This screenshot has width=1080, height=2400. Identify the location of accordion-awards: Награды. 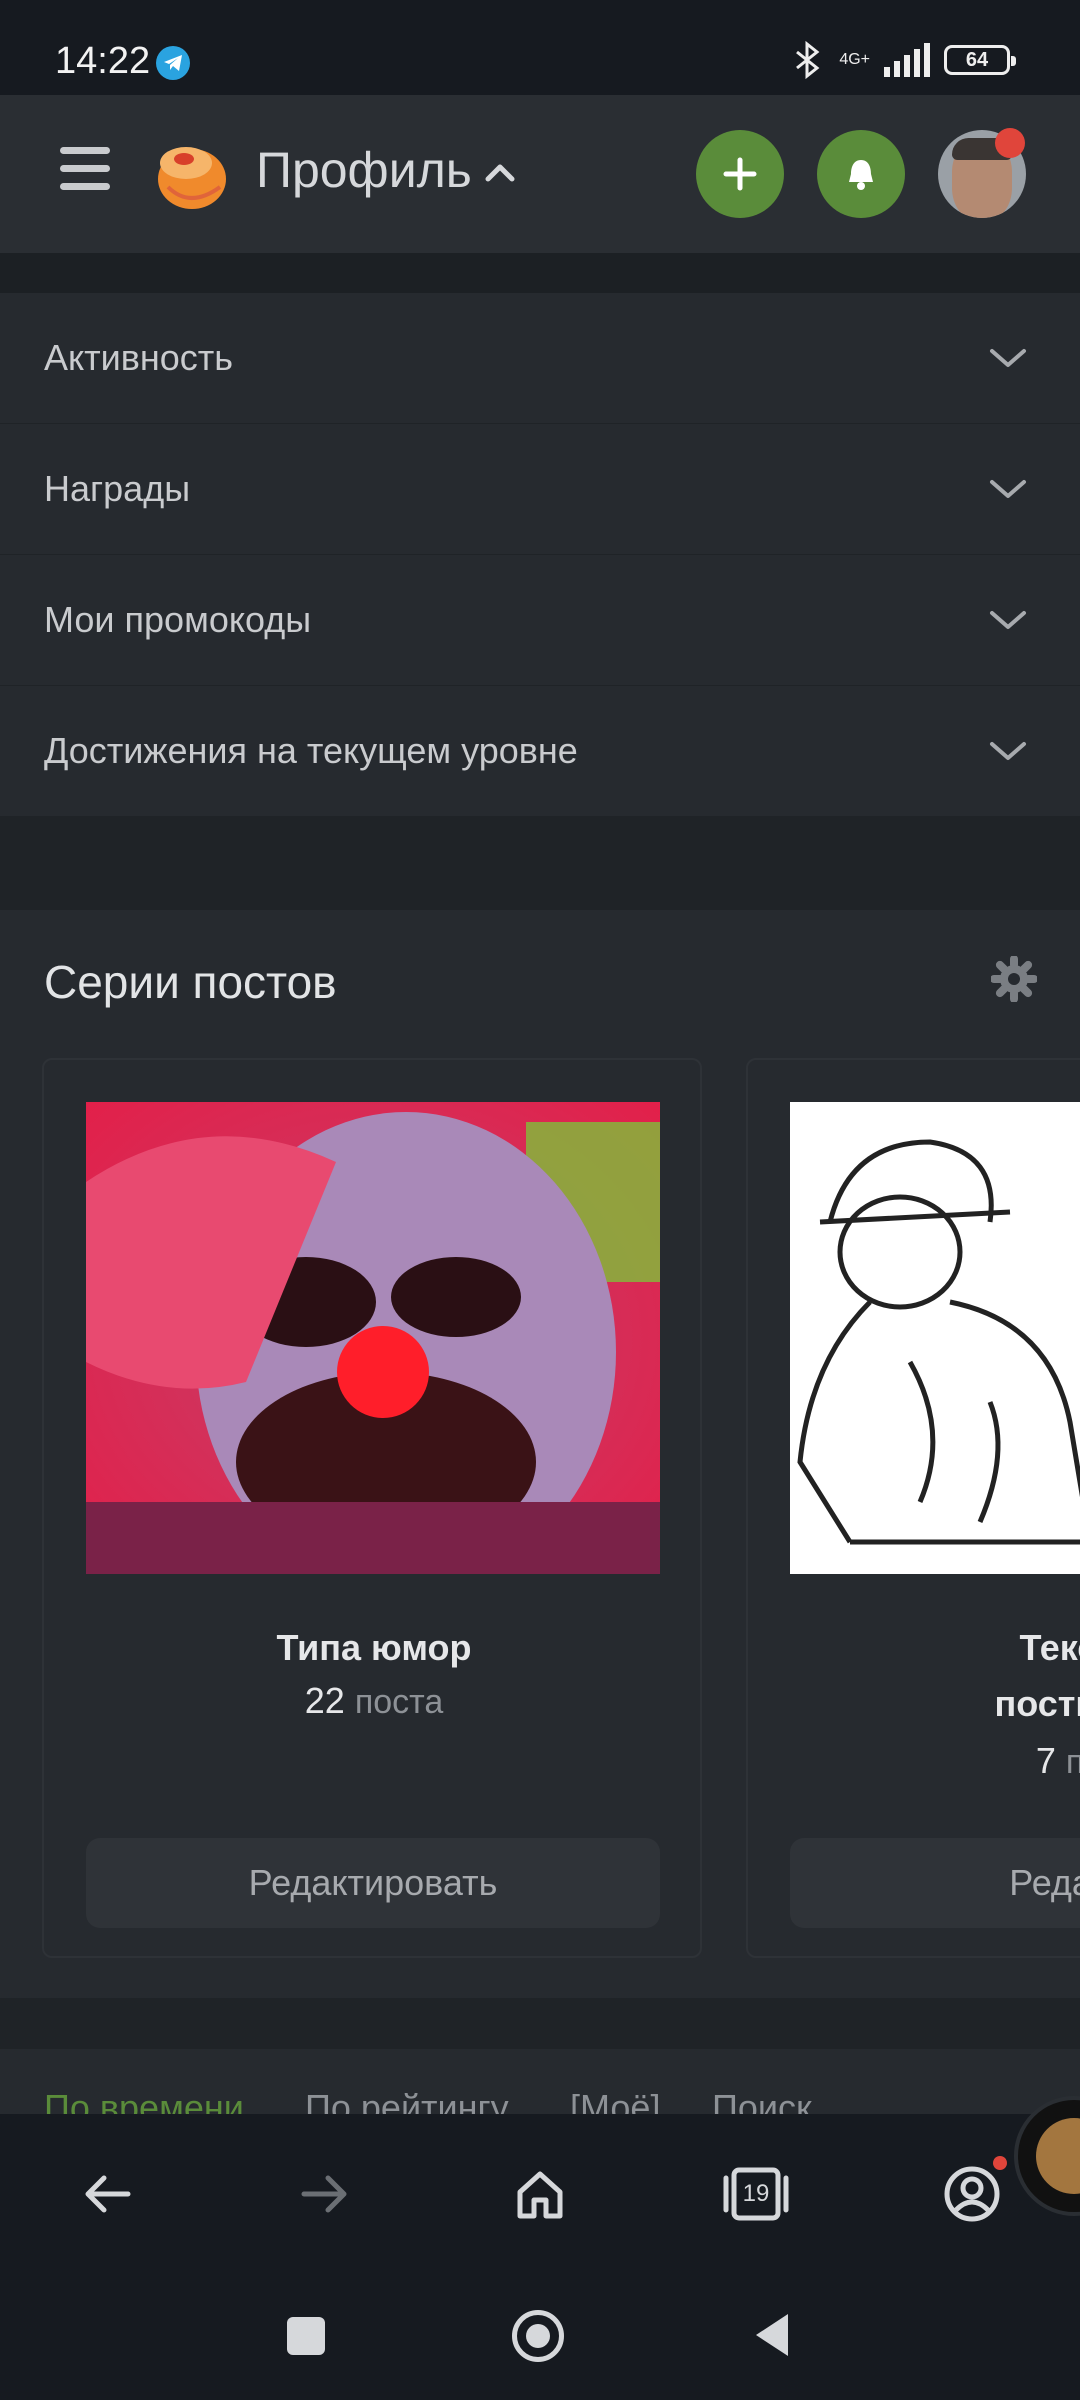
(540, 490).